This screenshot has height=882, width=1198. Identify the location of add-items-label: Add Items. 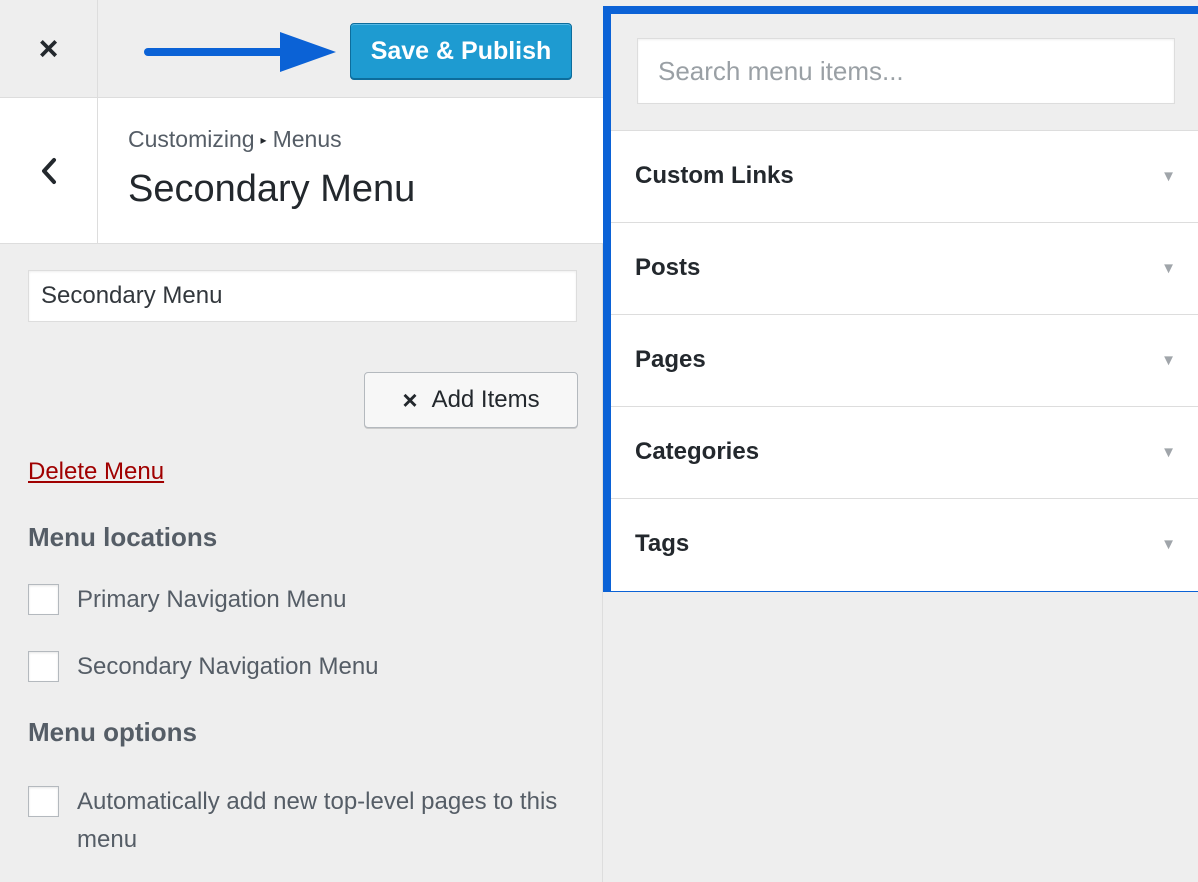
(485, 399).